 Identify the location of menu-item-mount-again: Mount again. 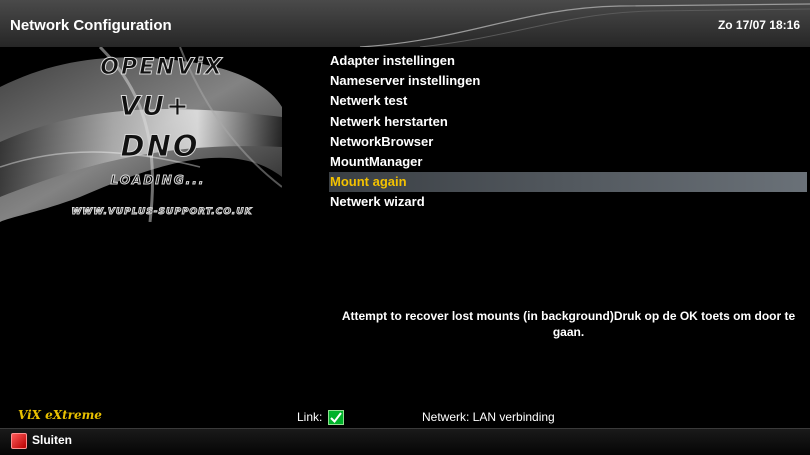
(568, 182).